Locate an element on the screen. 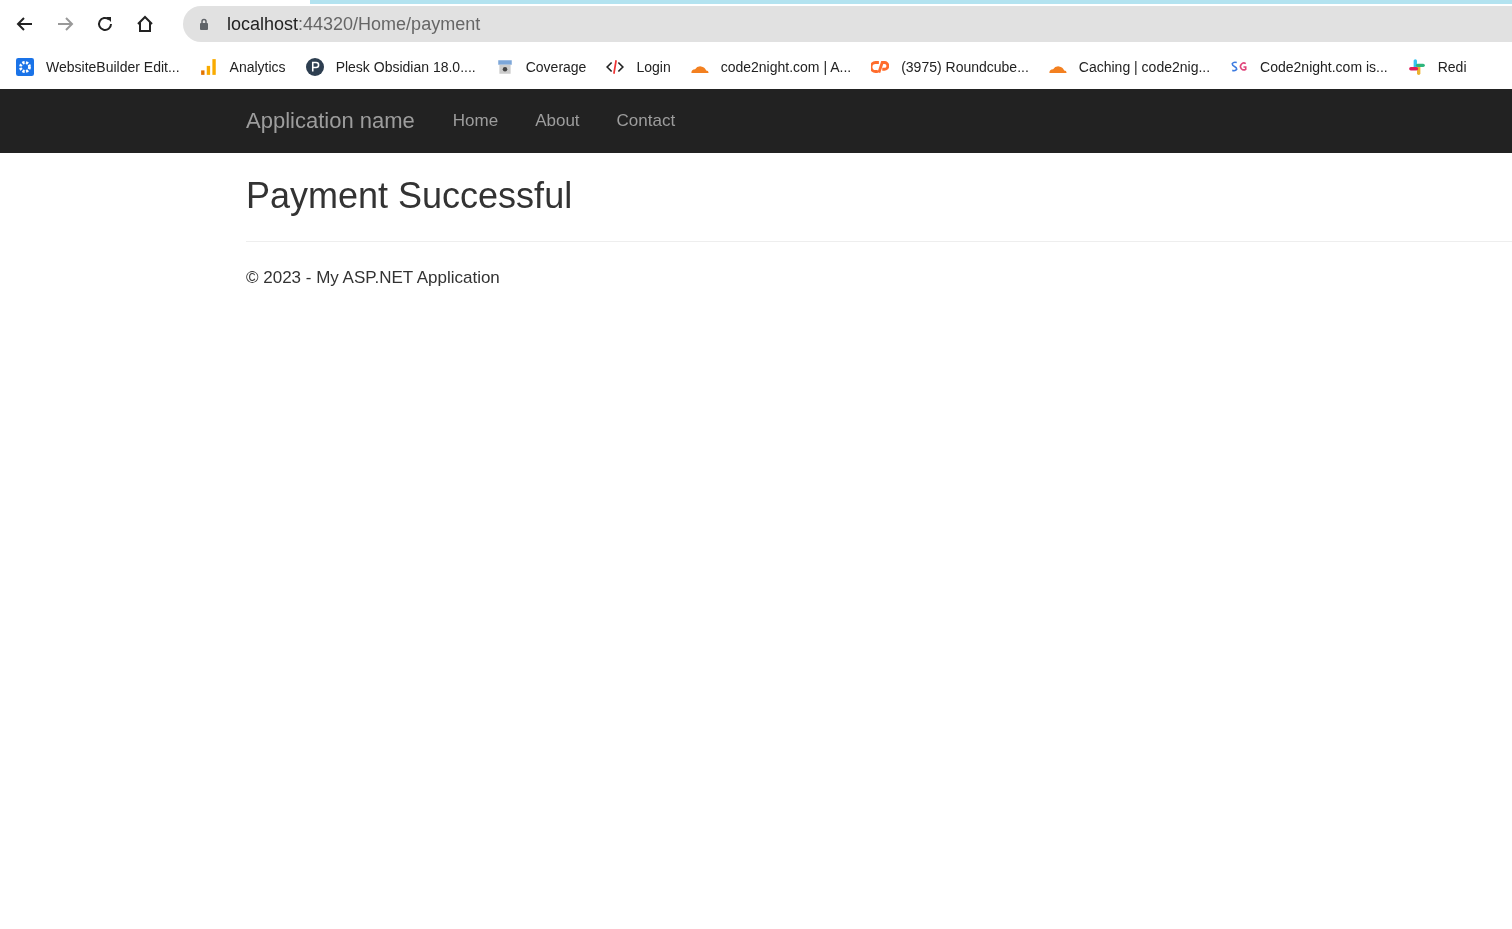  bar-chart-icon is located at coordinates (208, 66).